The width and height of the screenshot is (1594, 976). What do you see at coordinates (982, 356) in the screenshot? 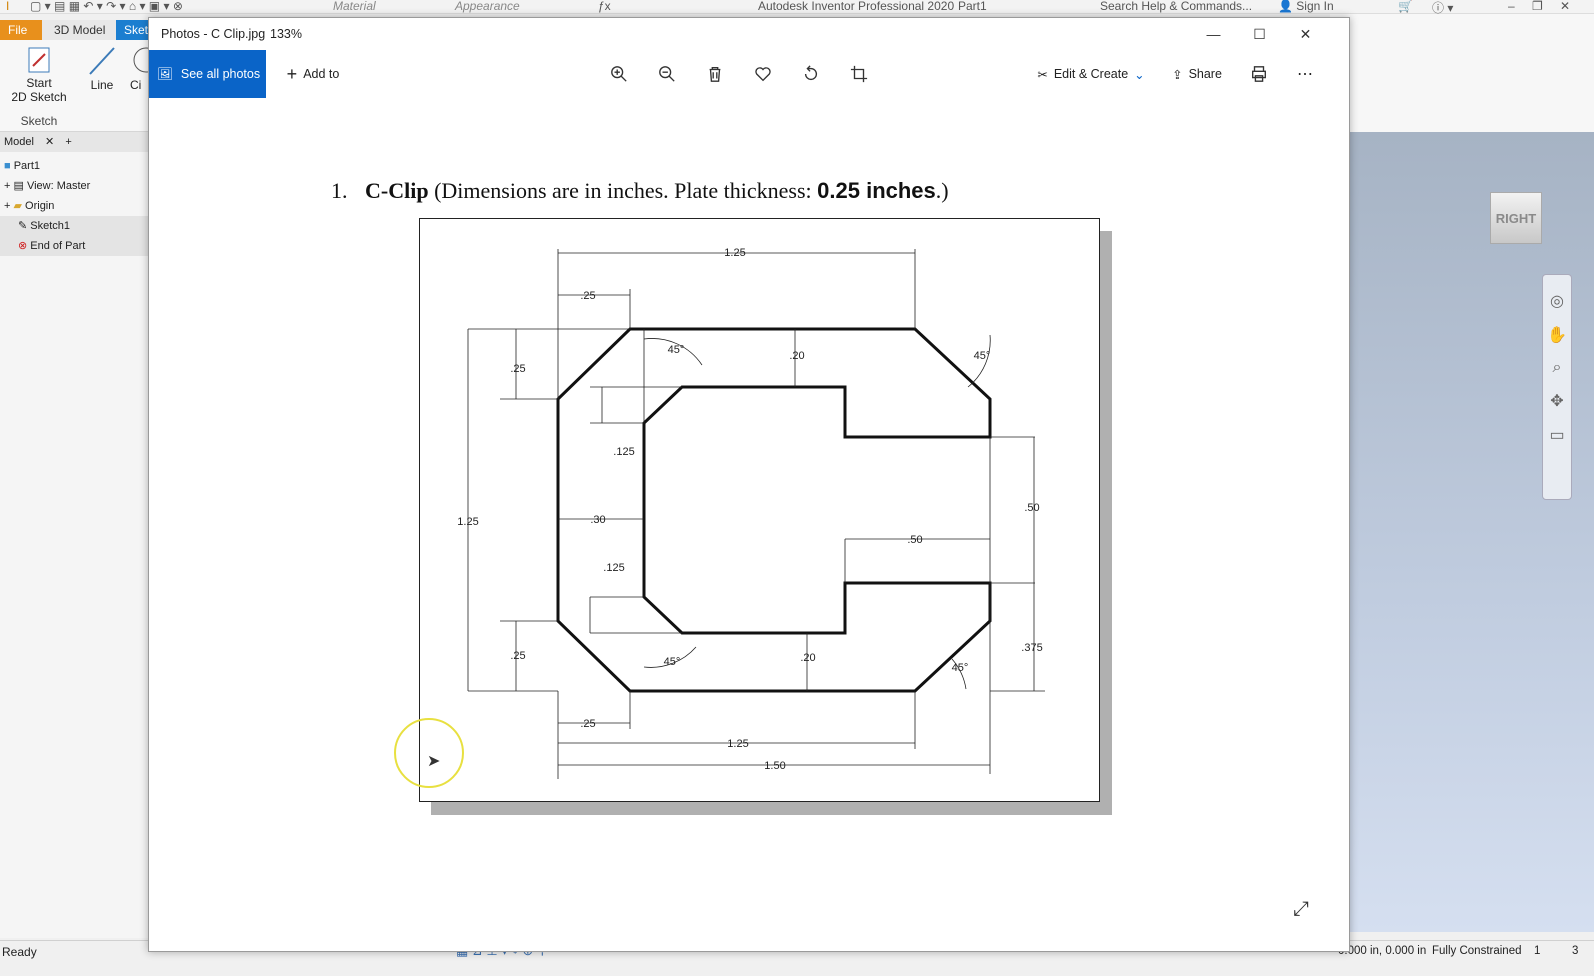
I see `label-angle-tr: 45°` at bounding box center [982, 356].